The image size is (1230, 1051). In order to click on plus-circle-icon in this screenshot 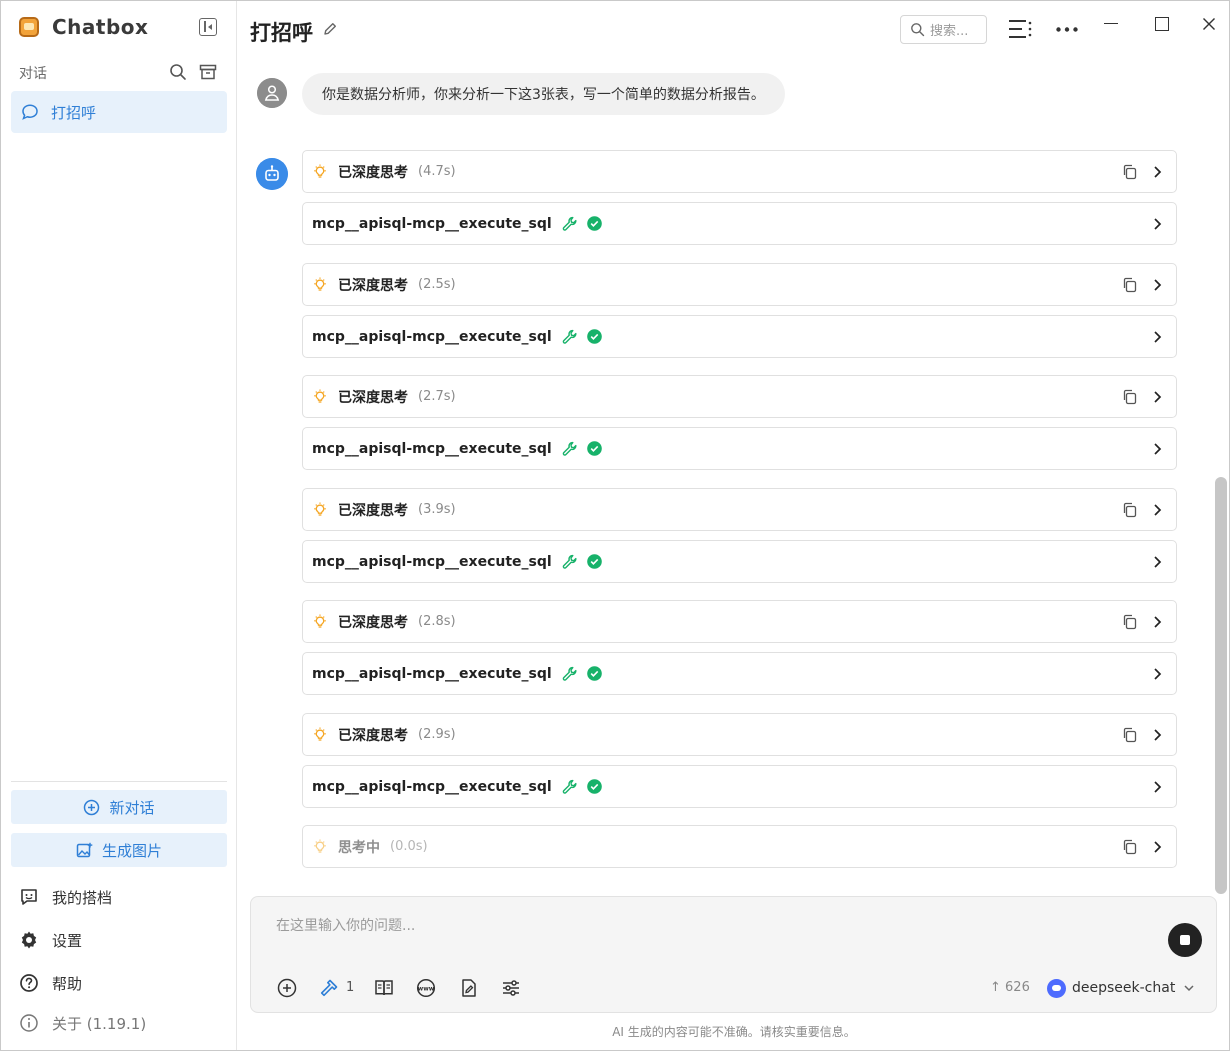, I will do `click(92, 807)`.